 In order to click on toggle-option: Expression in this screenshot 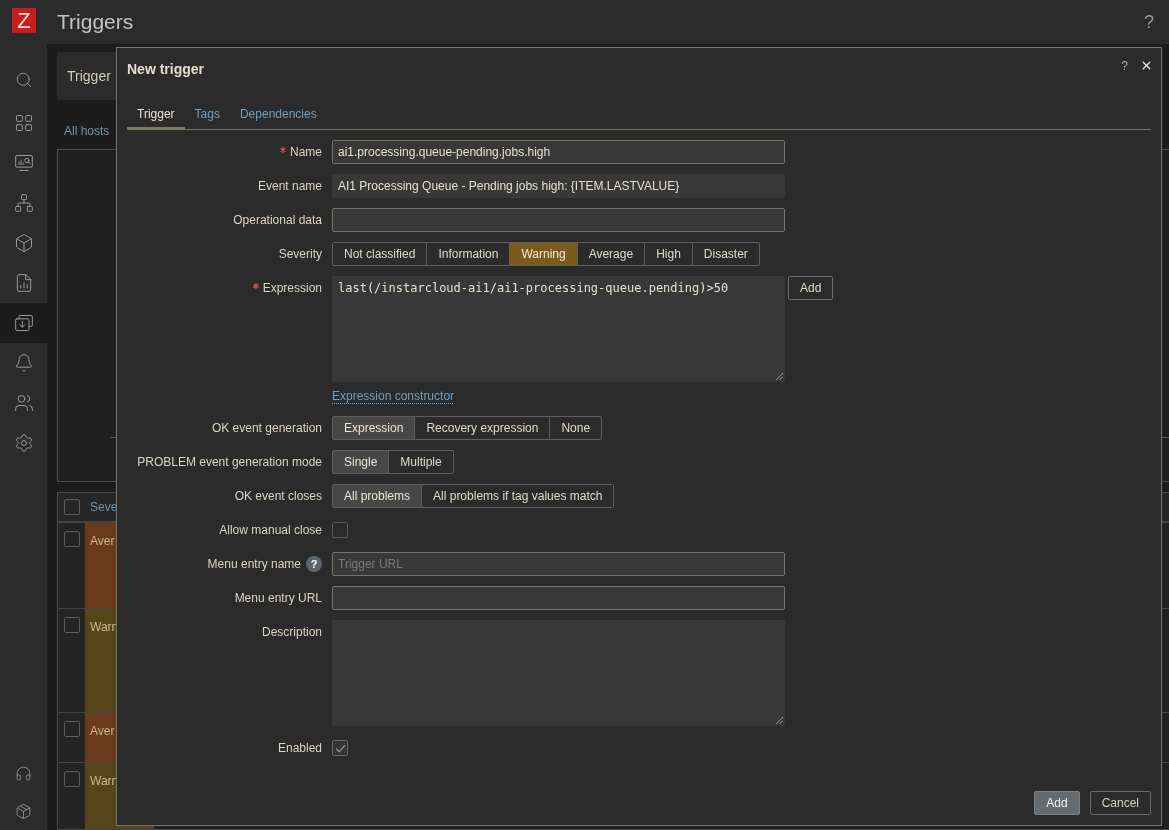, I will do `click(374, 428)`.